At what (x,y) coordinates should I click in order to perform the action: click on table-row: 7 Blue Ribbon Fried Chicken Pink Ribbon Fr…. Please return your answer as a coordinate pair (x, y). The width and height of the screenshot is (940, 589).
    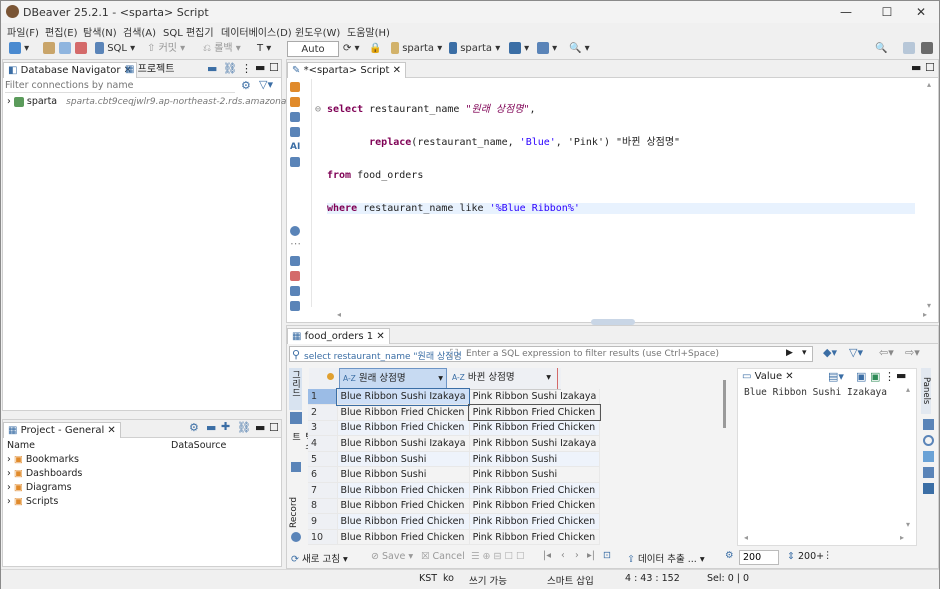
    Looking at the image, I should click on (454, 490).